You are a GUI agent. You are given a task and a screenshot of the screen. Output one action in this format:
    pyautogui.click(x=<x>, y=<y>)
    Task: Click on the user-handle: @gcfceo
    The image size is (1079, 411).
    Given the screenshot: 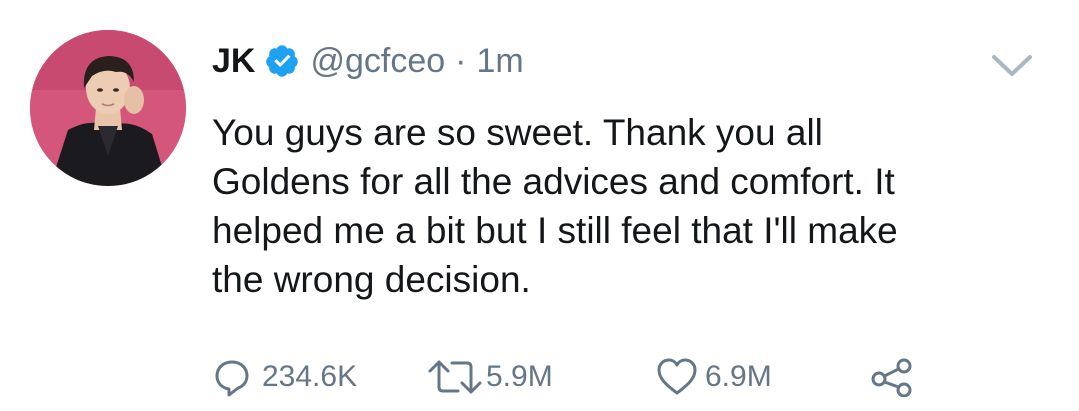 What is the action you would take?
    pyautogui.click(x=377, y=61)
    